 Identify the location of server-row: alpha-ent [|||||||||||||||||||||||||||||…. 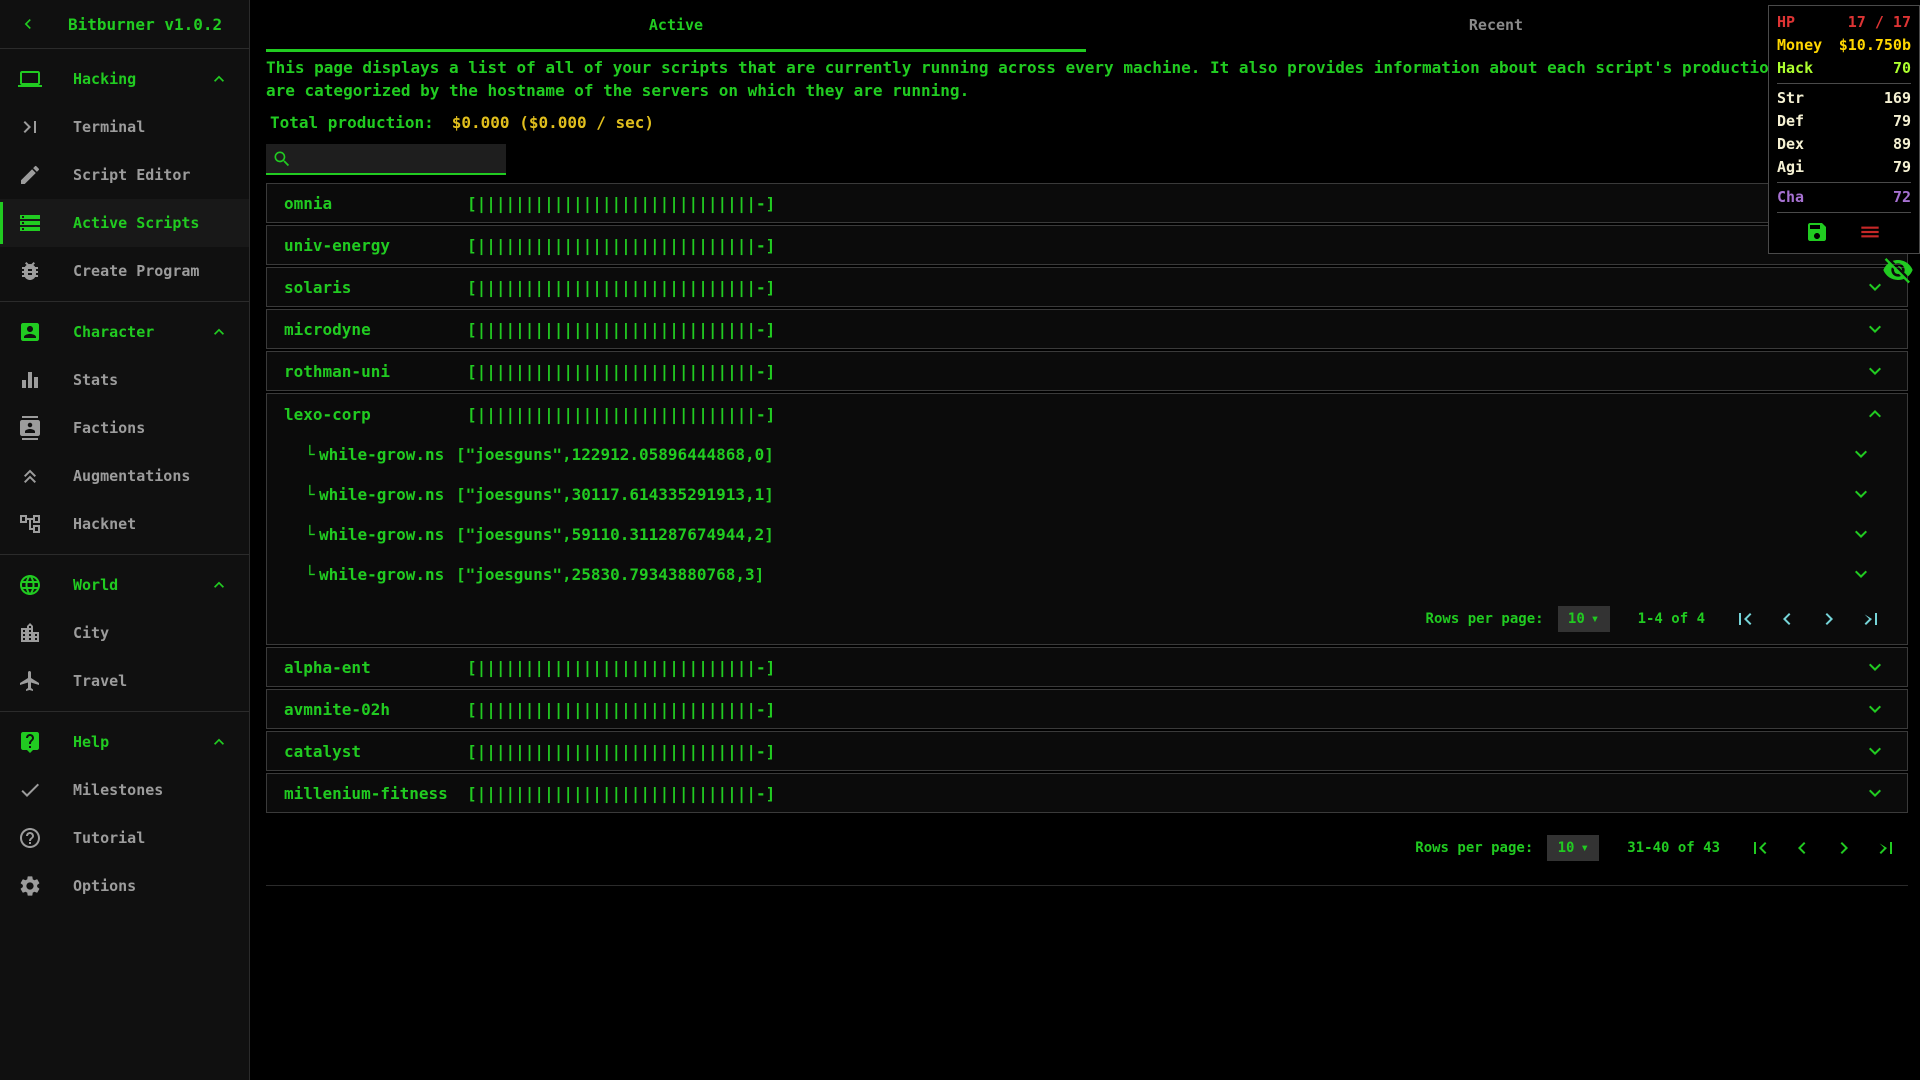
(1087, 667).